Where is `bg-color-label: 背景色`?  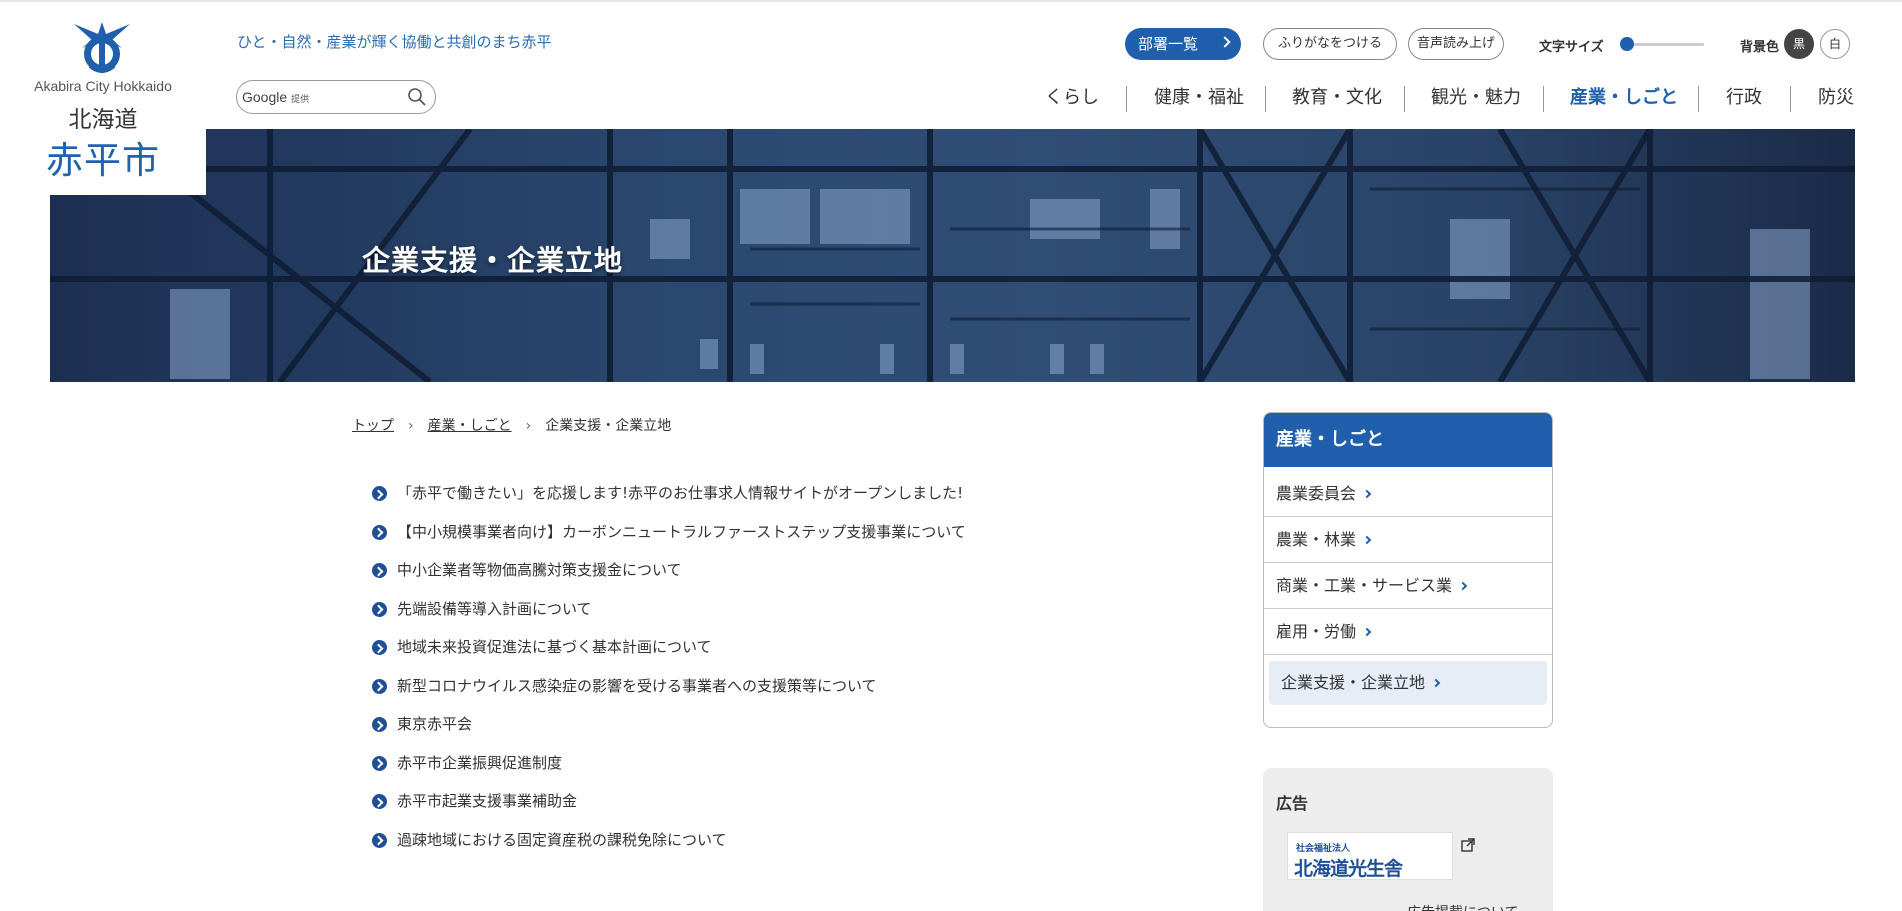
bg-color-label: 背景色 is located at coordinates (1760, 47).